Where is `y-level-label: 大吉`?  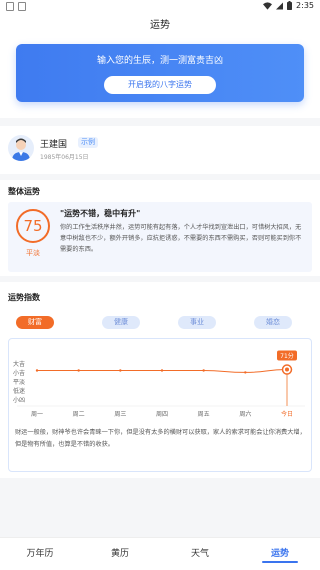 y-level-label: 大吉 is located at coordinates (19, 364).